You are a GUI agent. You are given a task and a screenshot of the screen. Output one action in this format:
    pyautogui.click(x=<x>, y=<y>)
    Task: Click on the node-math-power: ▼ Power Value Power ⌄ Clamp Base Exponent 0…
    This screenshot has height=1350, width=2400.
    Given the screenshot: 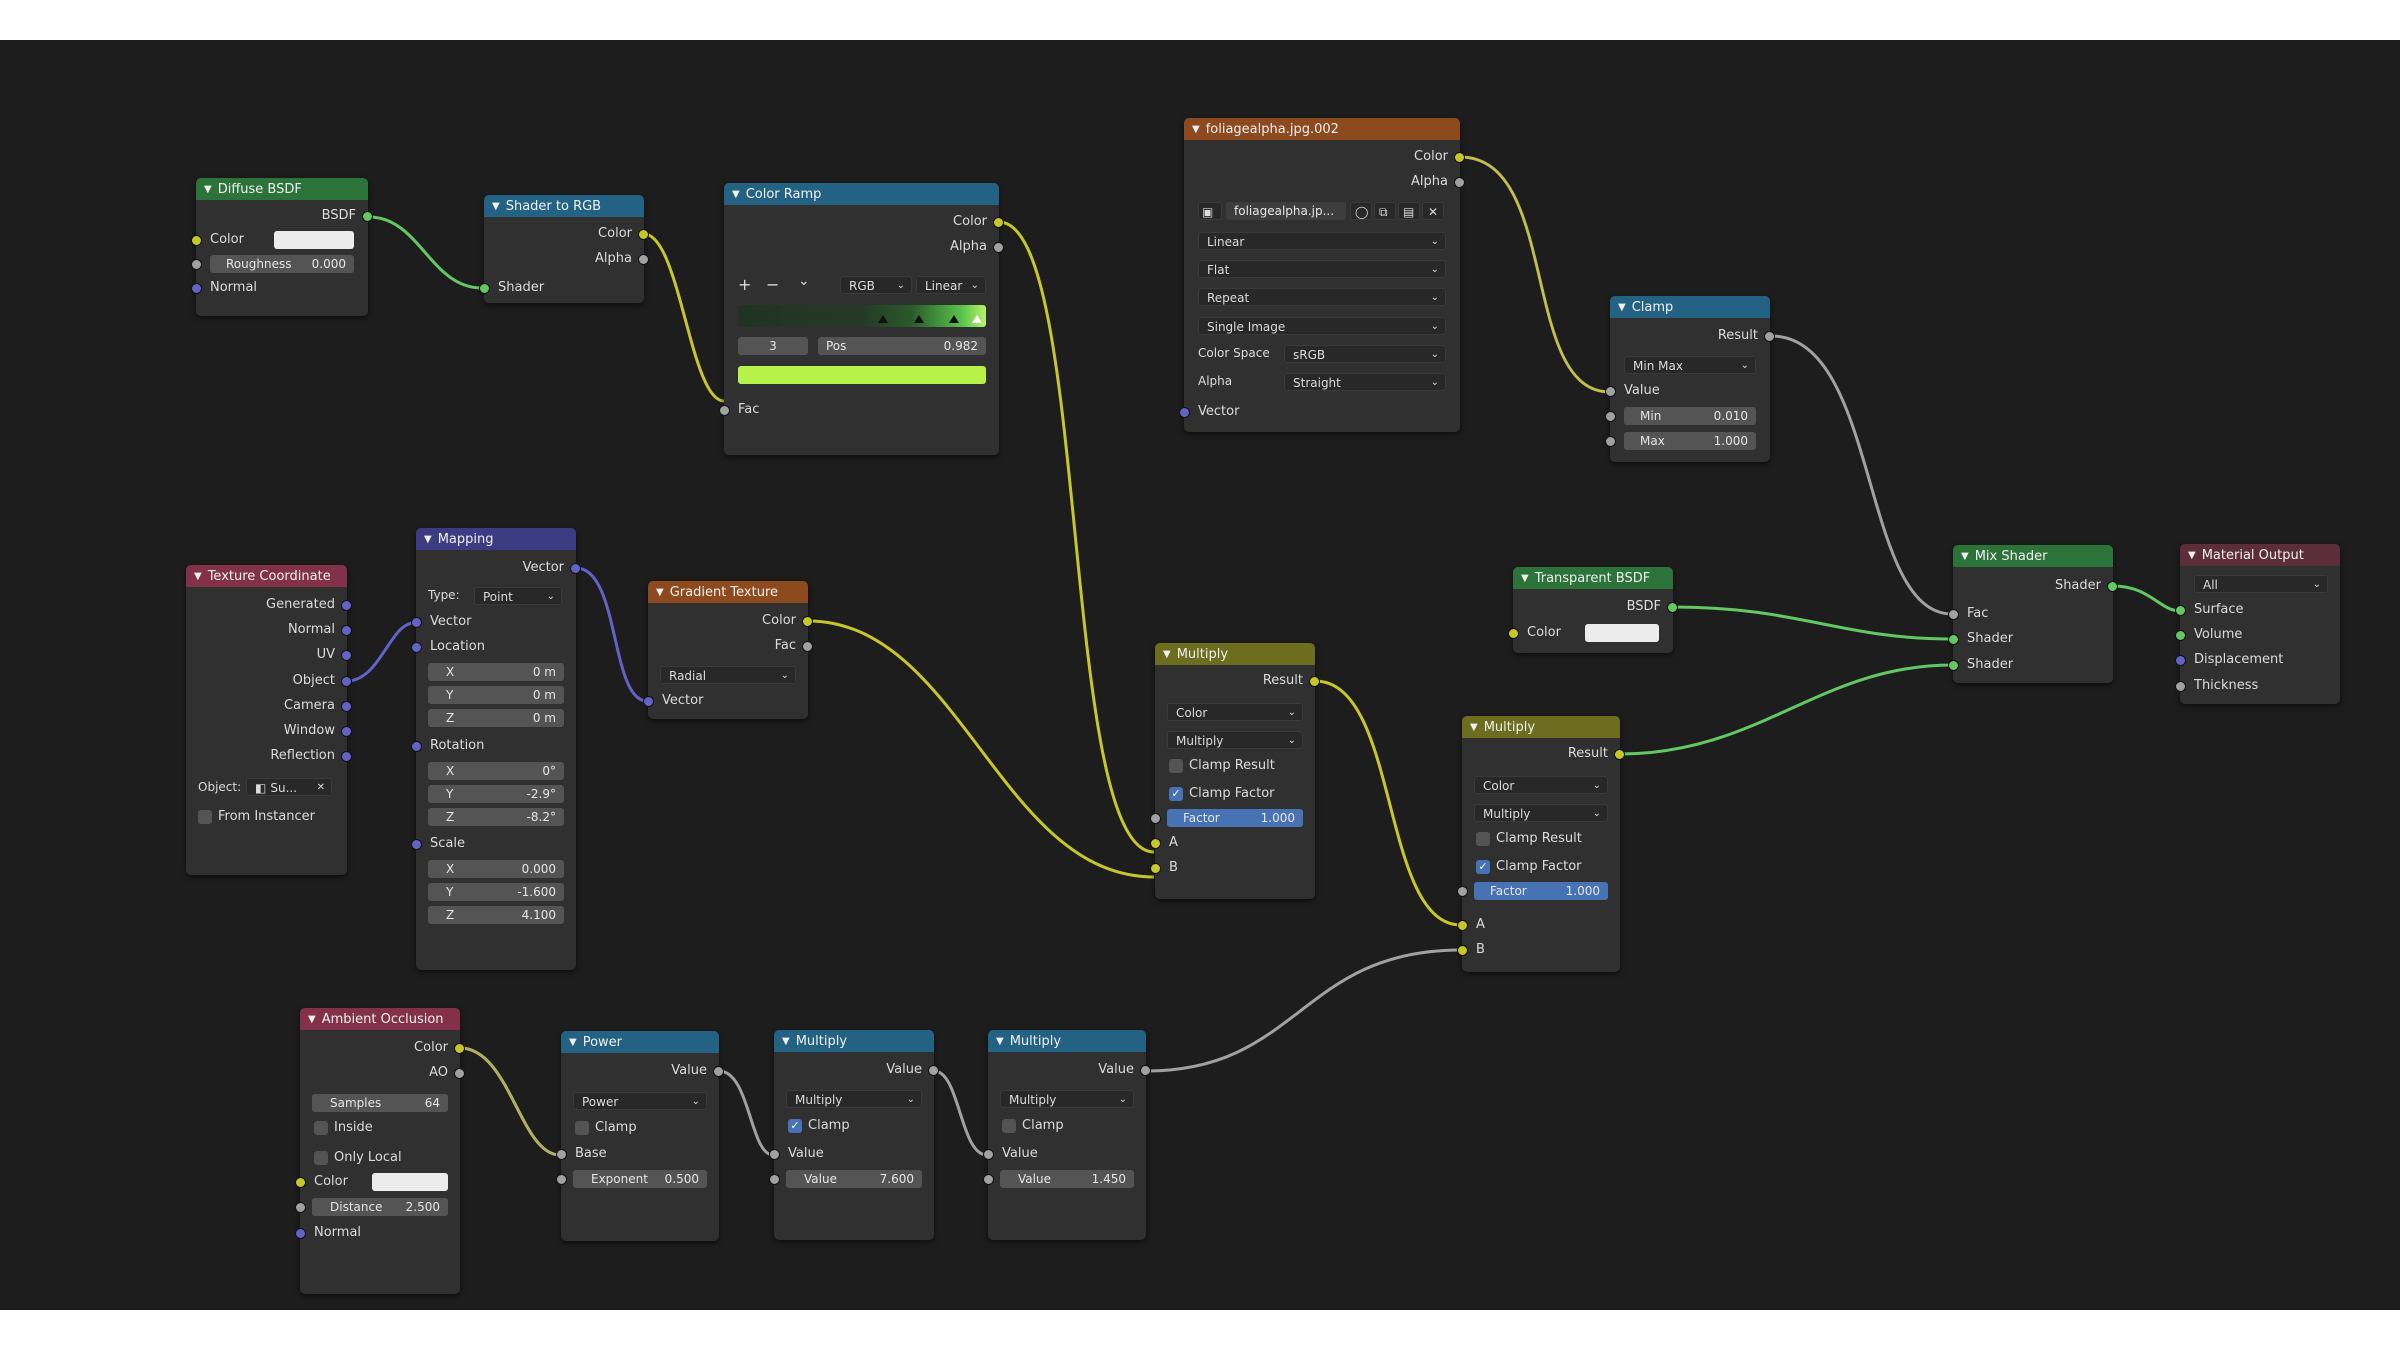 What is the action you would take?
    pyautogui.click(x=640, y=1136)
    